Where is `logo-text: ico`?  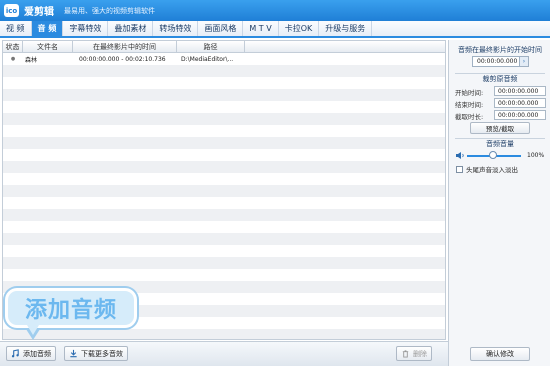
logo-text: ico is located at coordinates (11, 10).